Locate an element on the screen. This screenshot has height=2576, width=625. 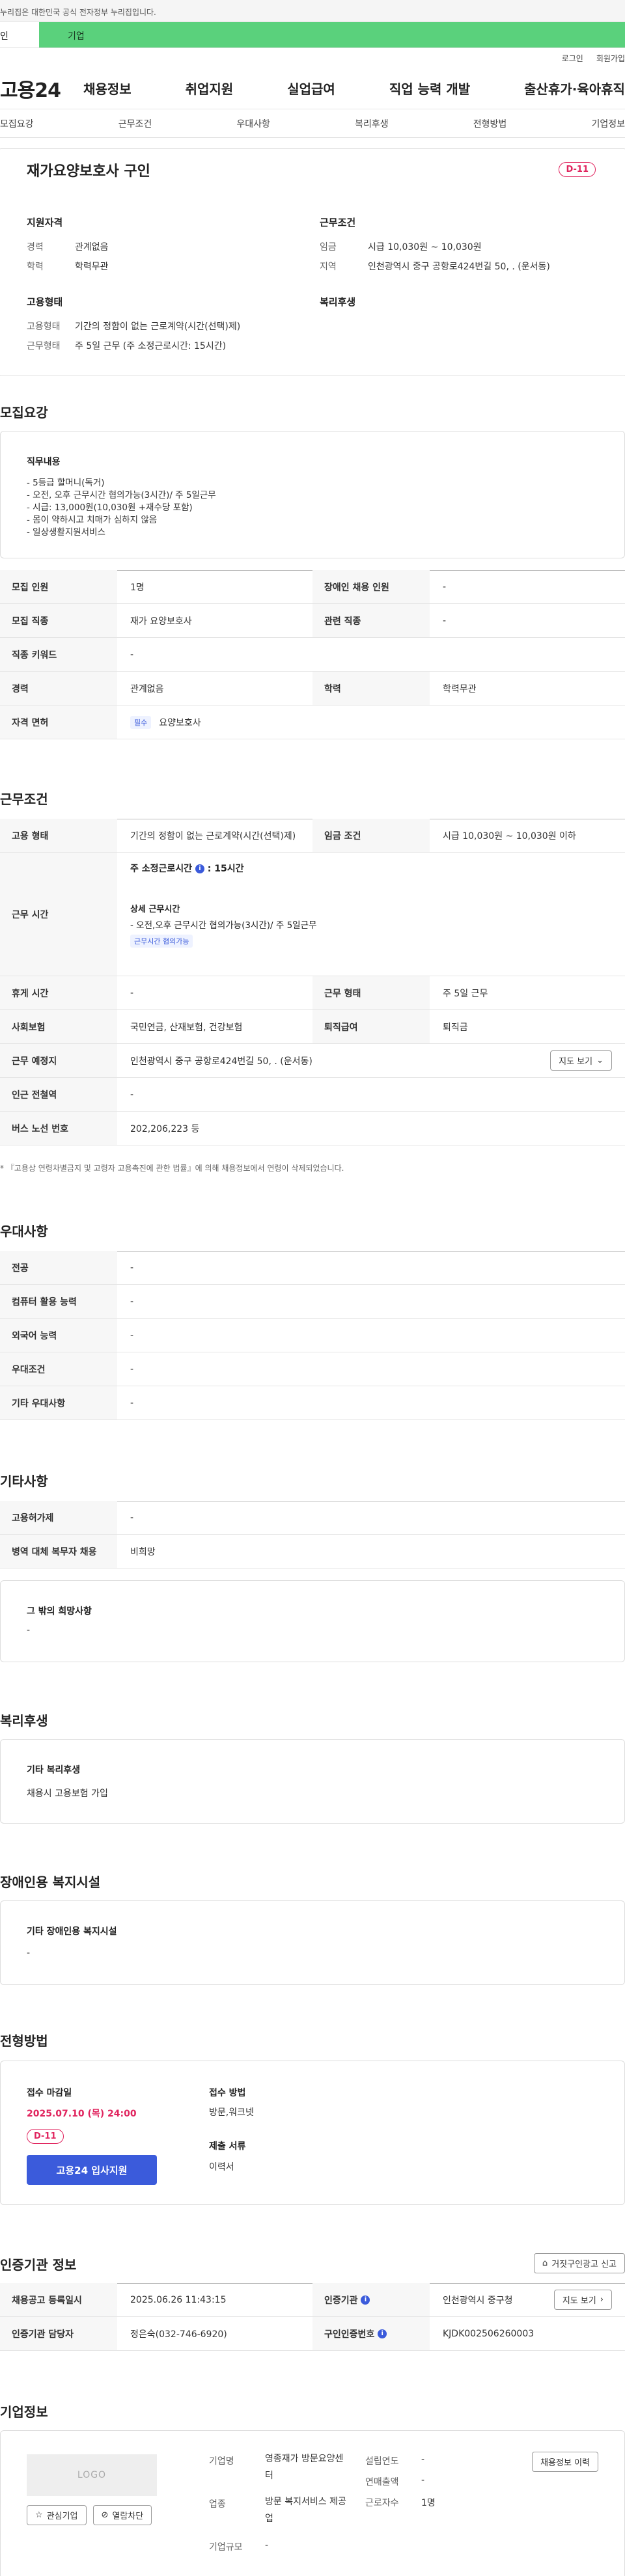
utility-bar: 로그인 회원가입 is located at coordinates (312, 58).